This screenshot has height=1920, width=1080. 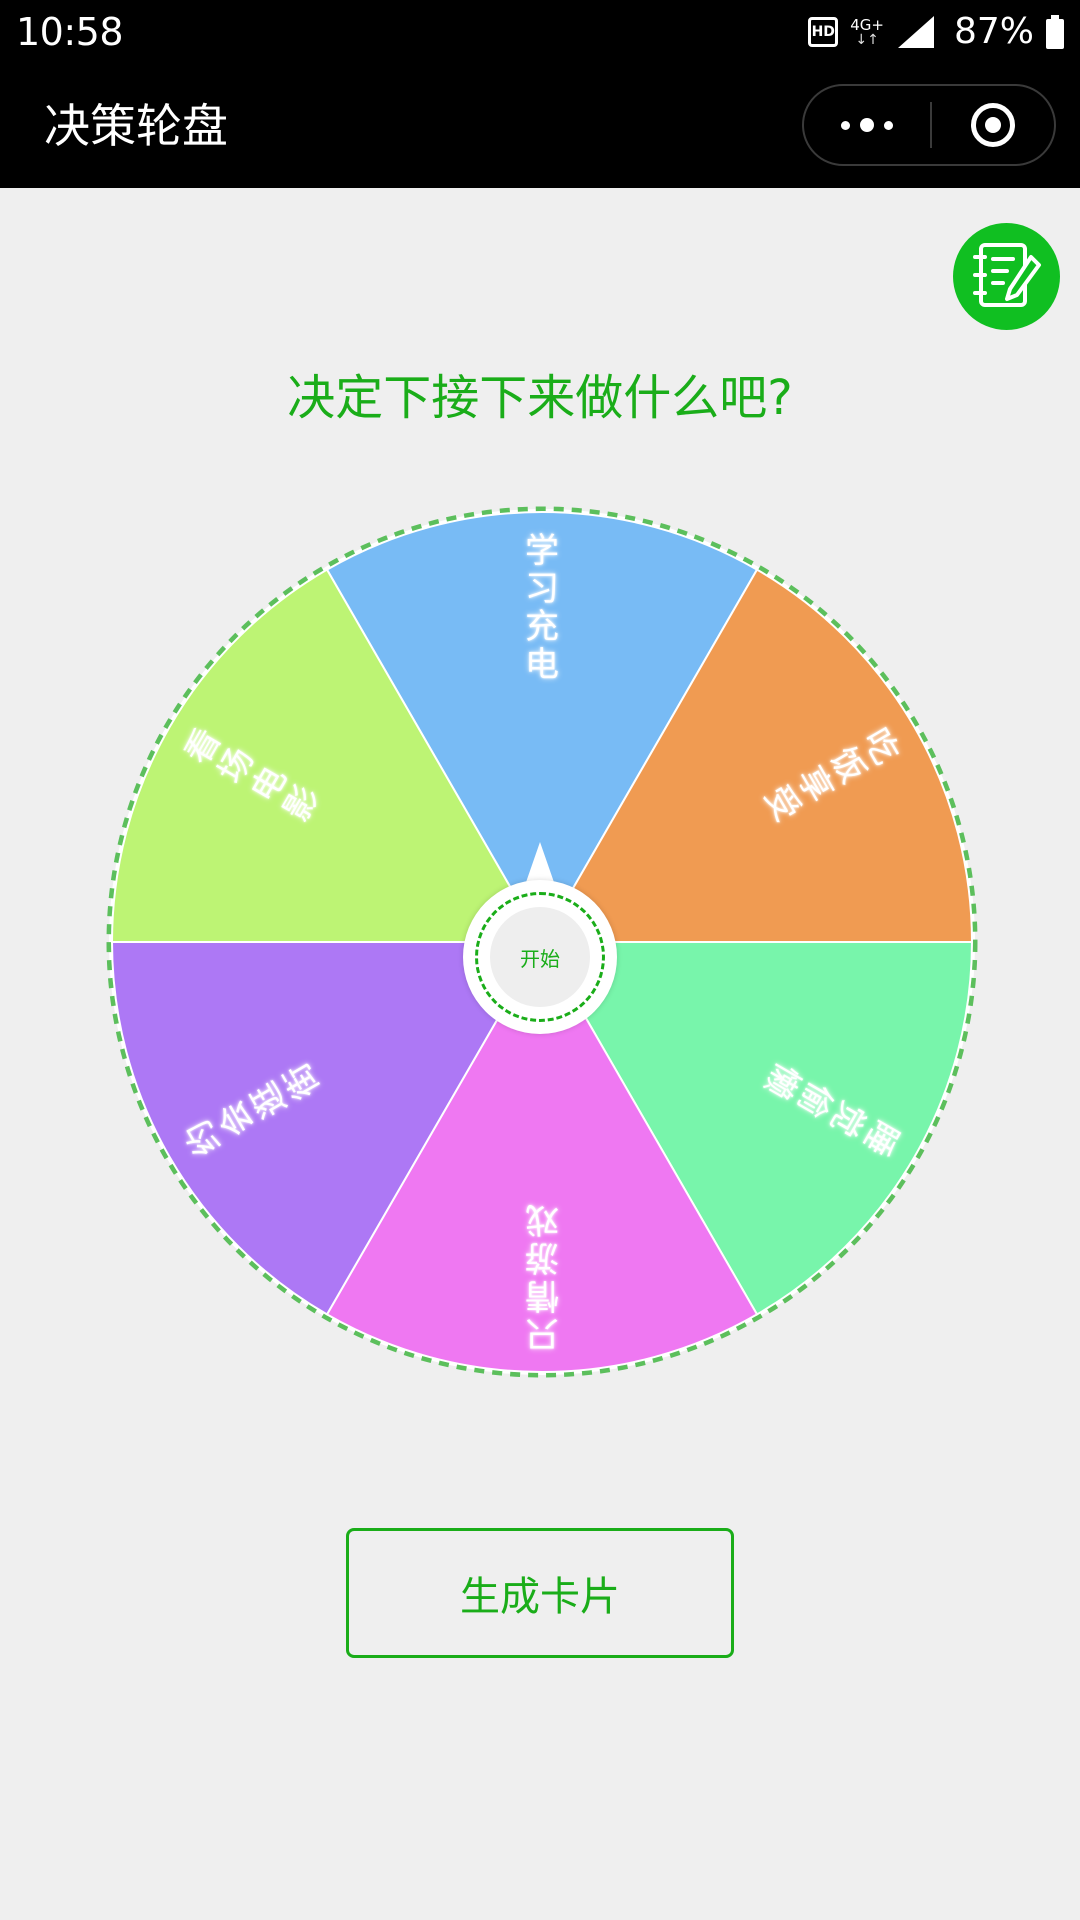 I want to click on network-icon: 4G+ ↓↑, so click(x=867, y=32).